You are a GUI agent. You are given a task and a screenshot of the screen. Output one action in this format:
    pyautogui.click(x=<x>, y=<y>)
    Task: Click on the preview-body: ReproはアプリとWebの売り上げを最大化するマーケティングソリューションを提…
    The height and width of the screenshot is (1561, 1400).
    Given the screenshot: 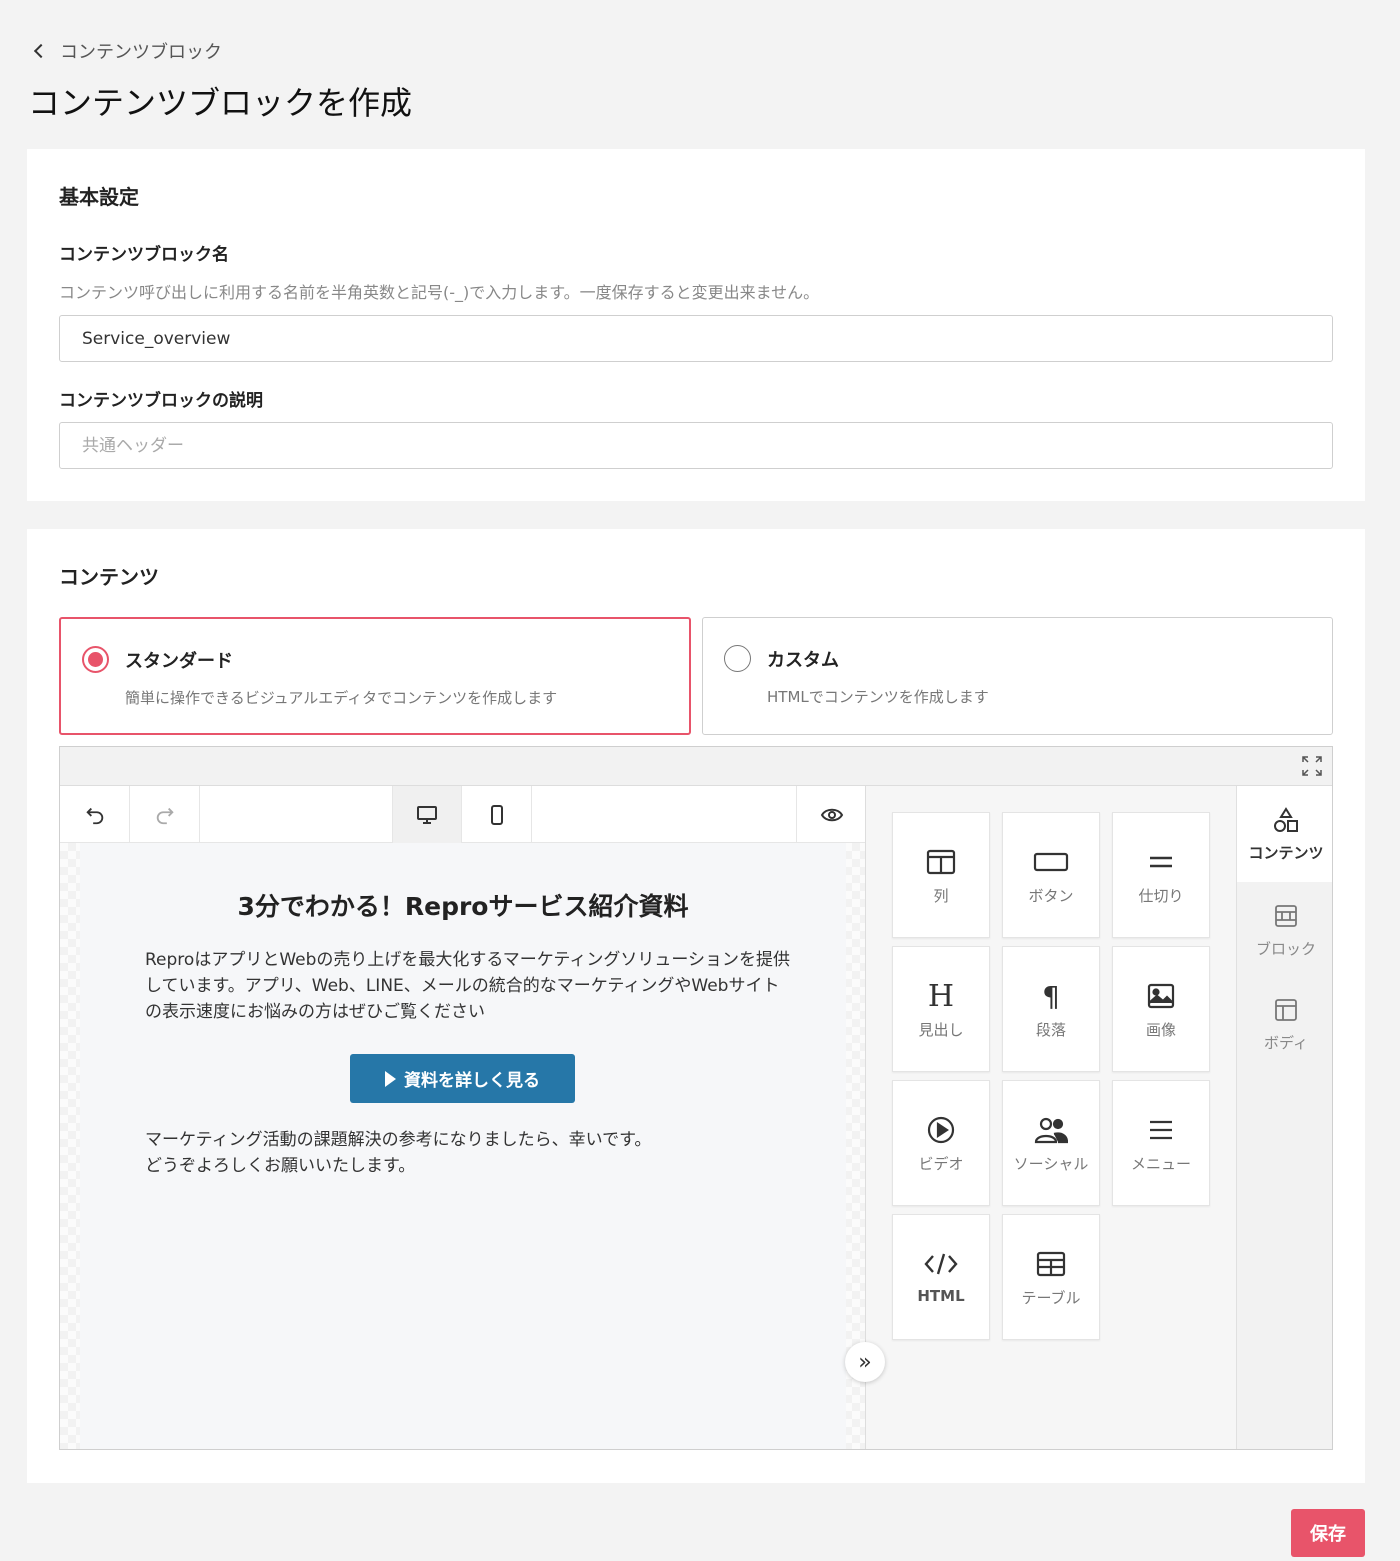 What is the action you would take?
    pyautogui.click(x=470, y=986)
    